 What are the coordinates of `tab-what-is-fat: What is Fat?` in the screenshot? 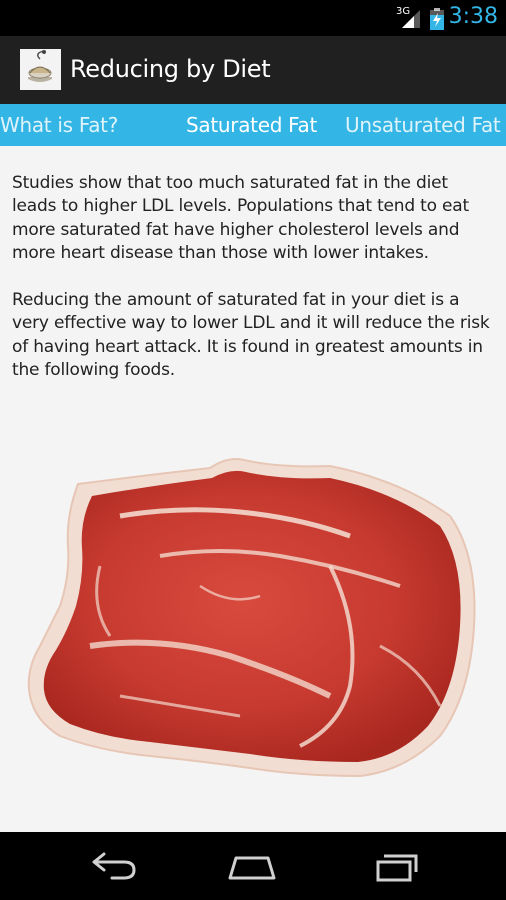 It's located at (59, 125).